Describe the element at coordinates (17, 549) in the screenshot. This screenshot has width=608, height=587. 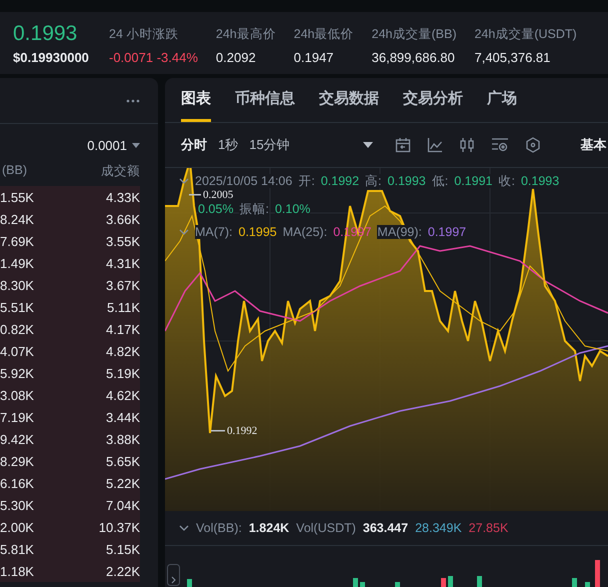
I see `amount-cell: 5.81K` at that location.